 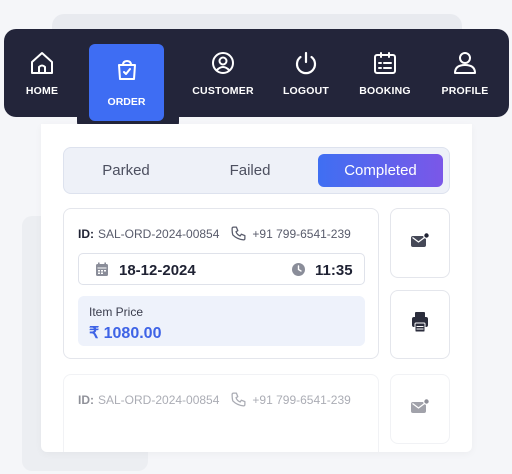 What do you see at coordinates (126, 101) in the screenshot?
I see `nav-label-order: ORDER` at bounding box center [126, 101].